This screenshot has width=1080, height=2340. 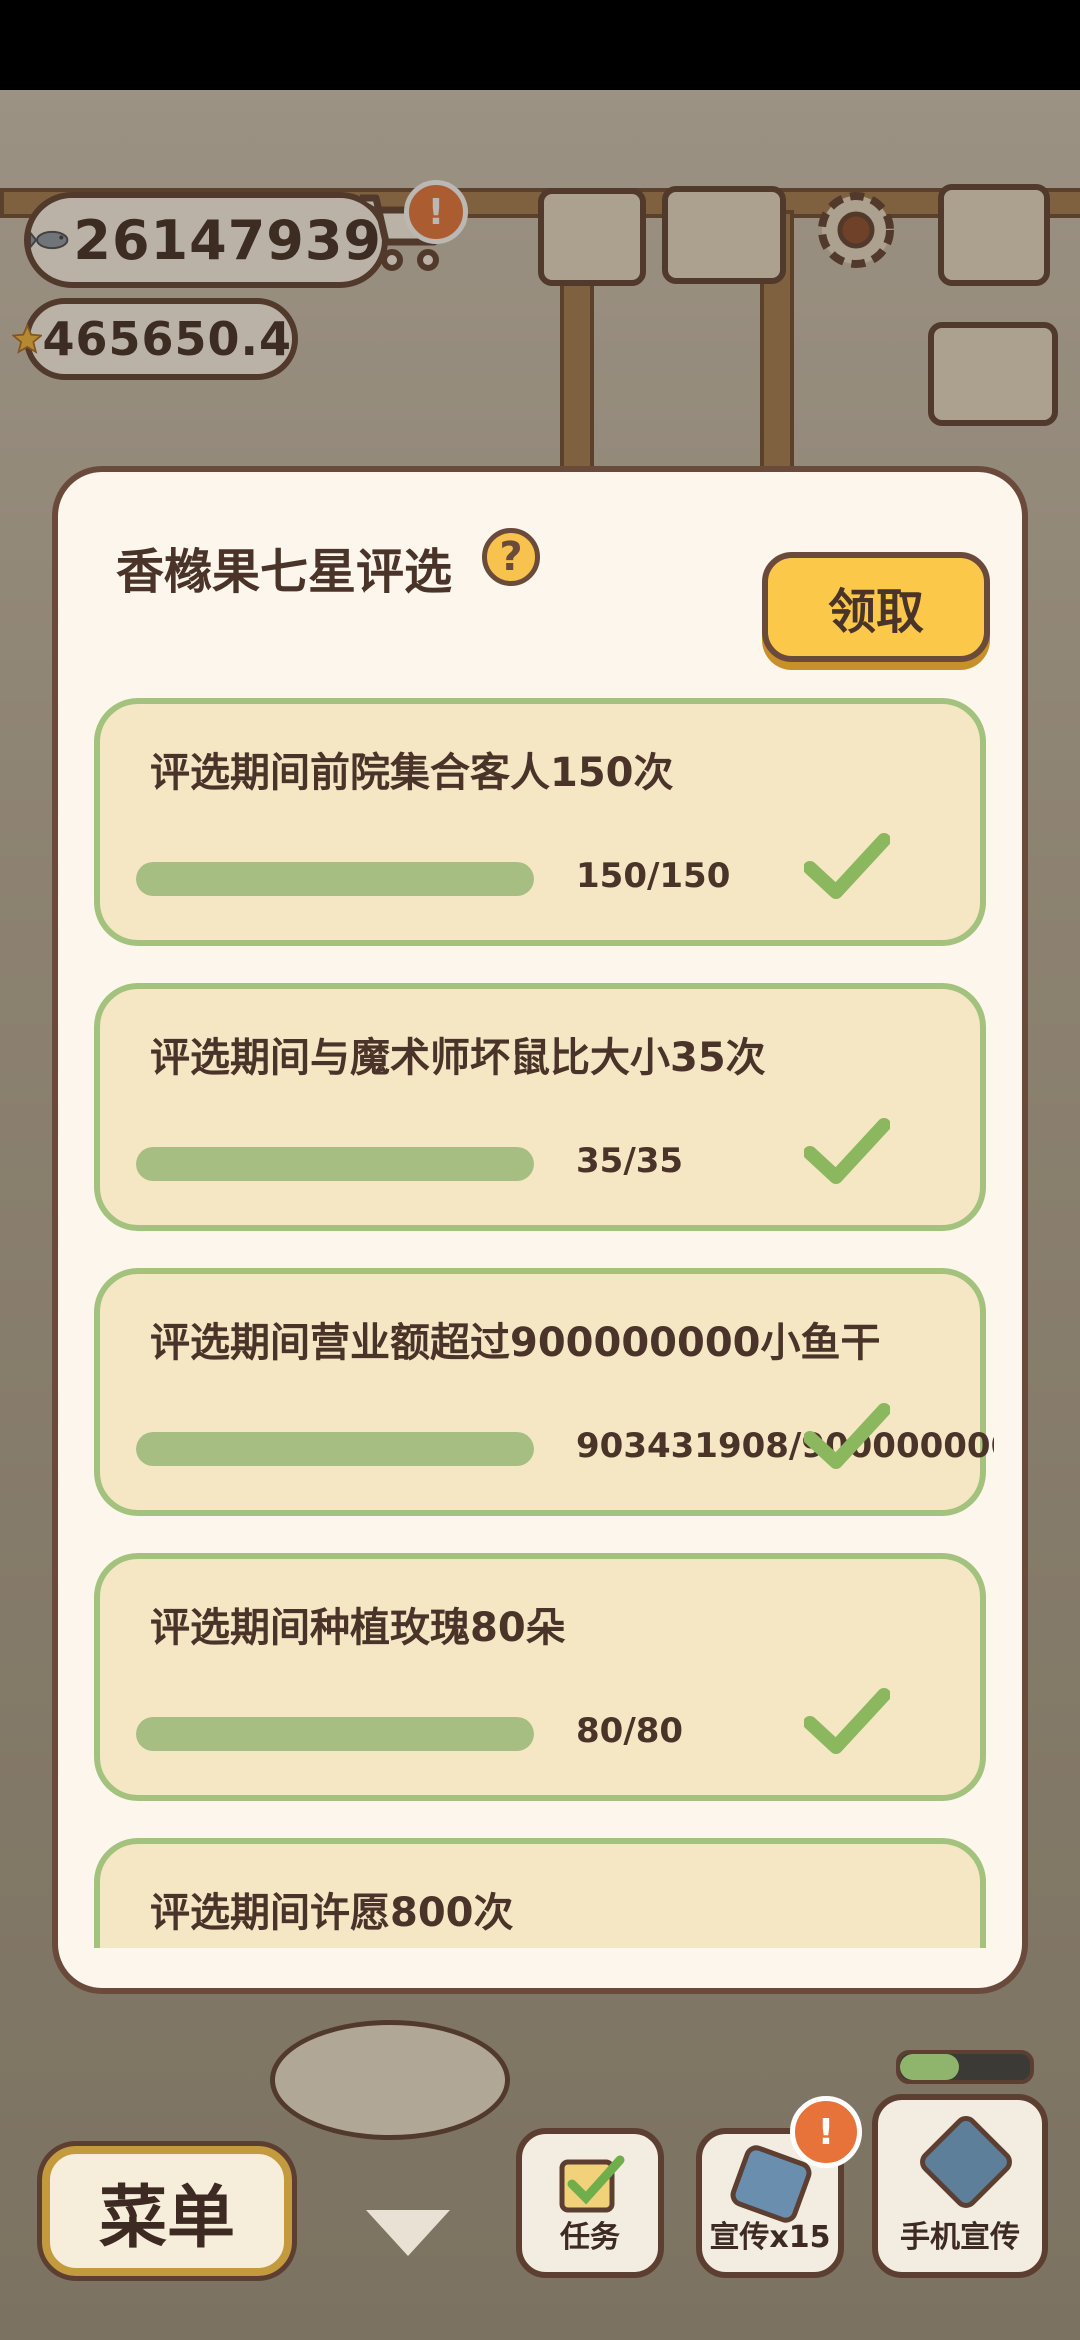 What do you see at coordinates (511, 557) in the screenshot?
I see `help-button: ?` at bounding box center [511, 557].